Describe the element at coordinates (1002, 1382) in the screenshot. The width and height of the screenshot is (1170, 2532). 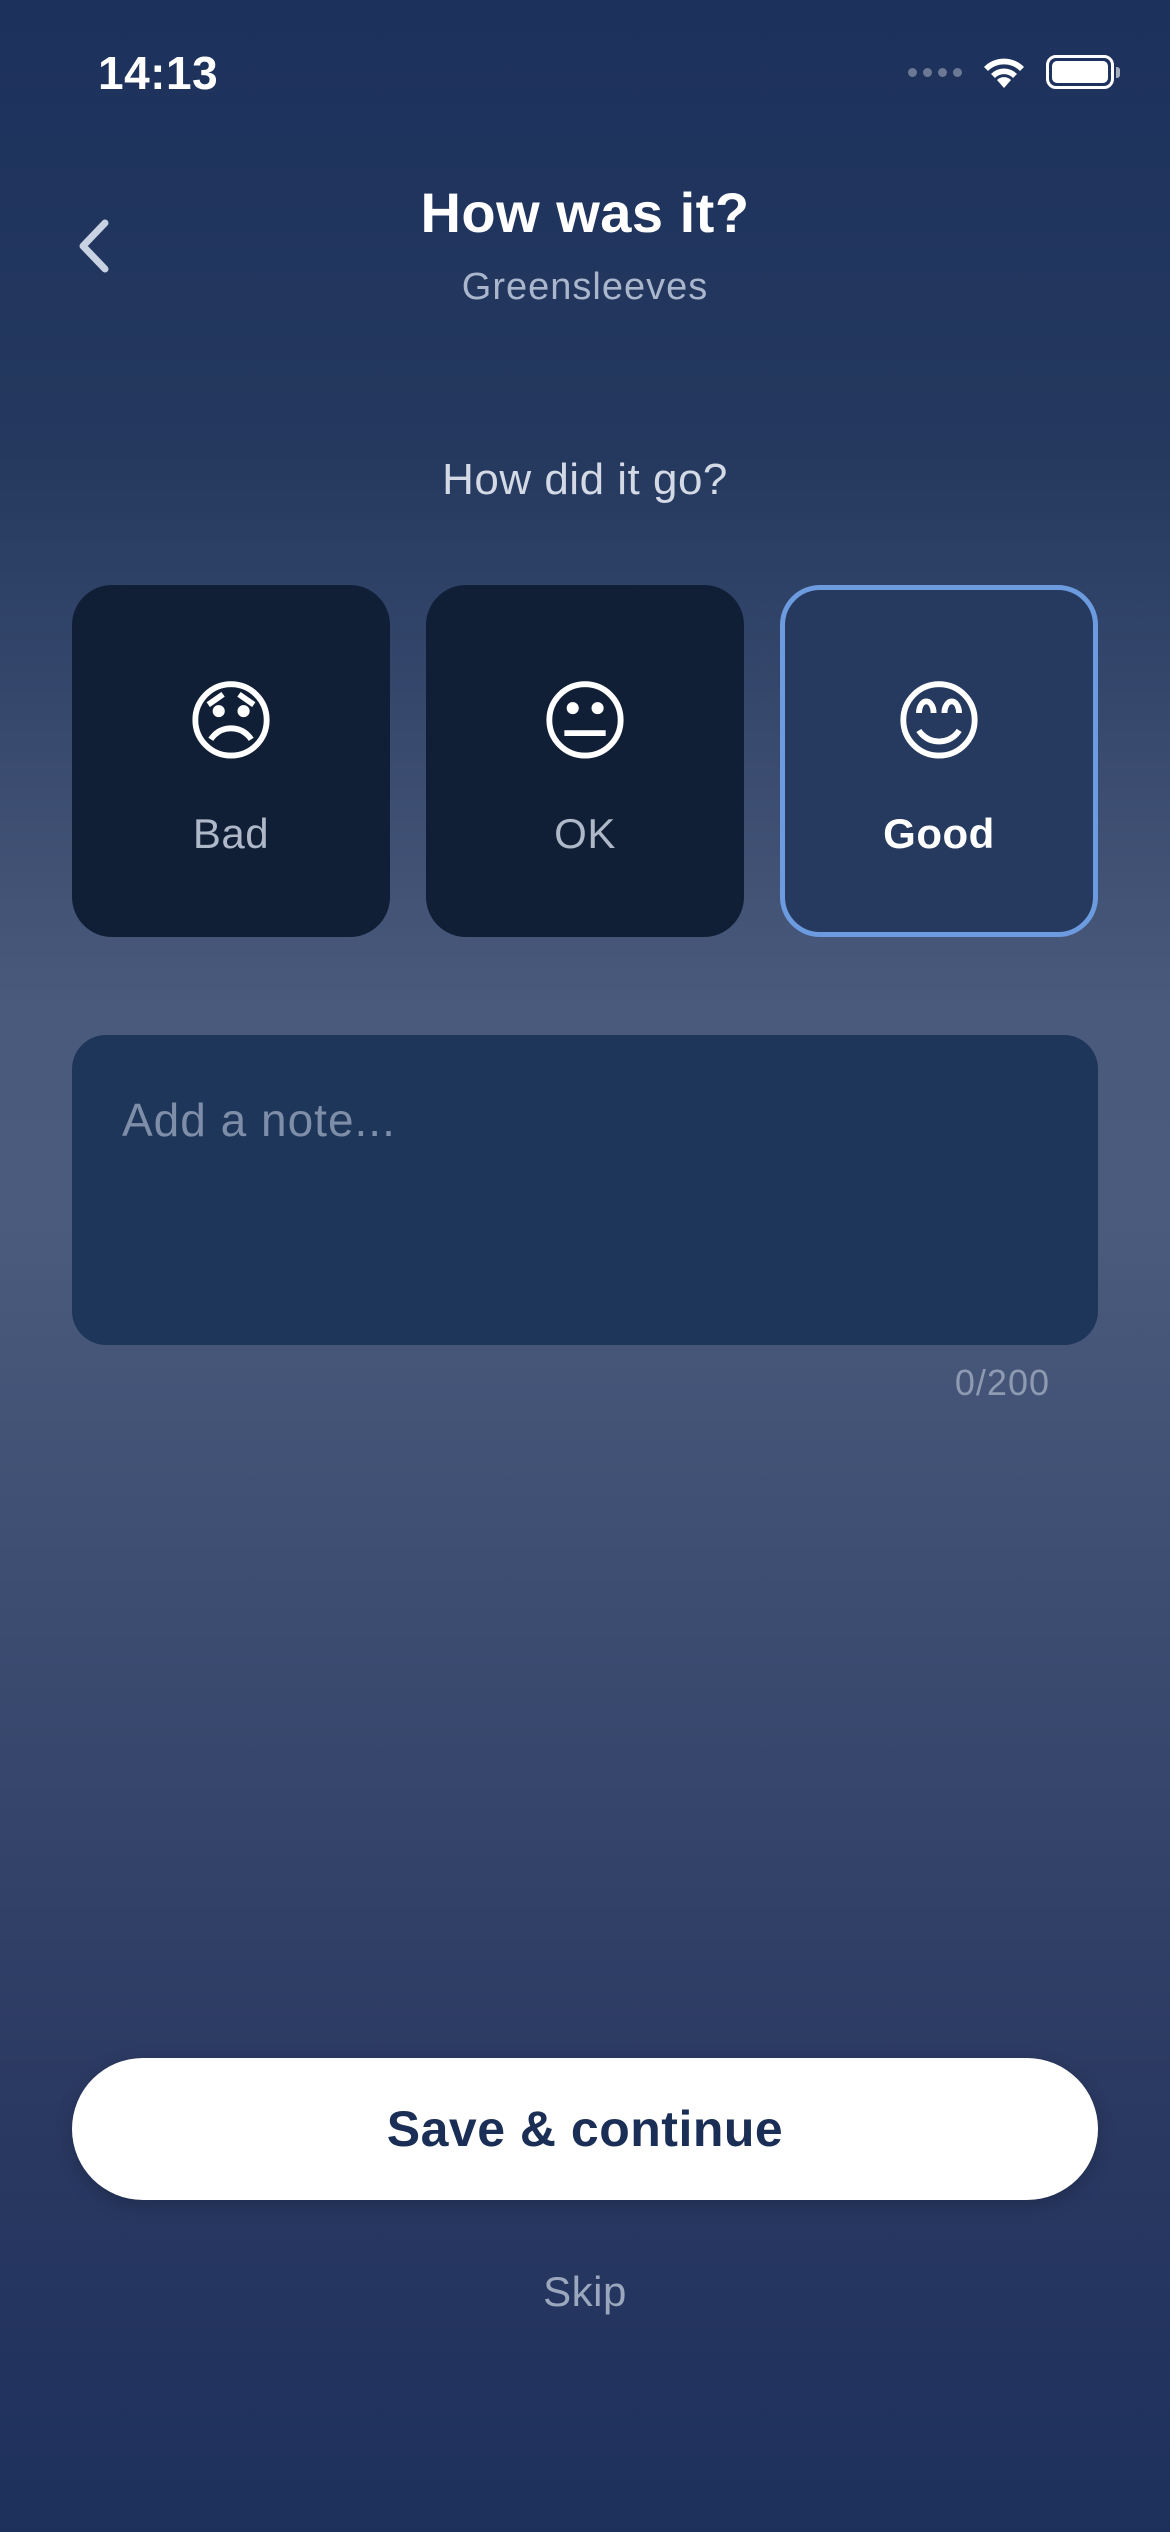
I see `character-count: 0/200` at that location.